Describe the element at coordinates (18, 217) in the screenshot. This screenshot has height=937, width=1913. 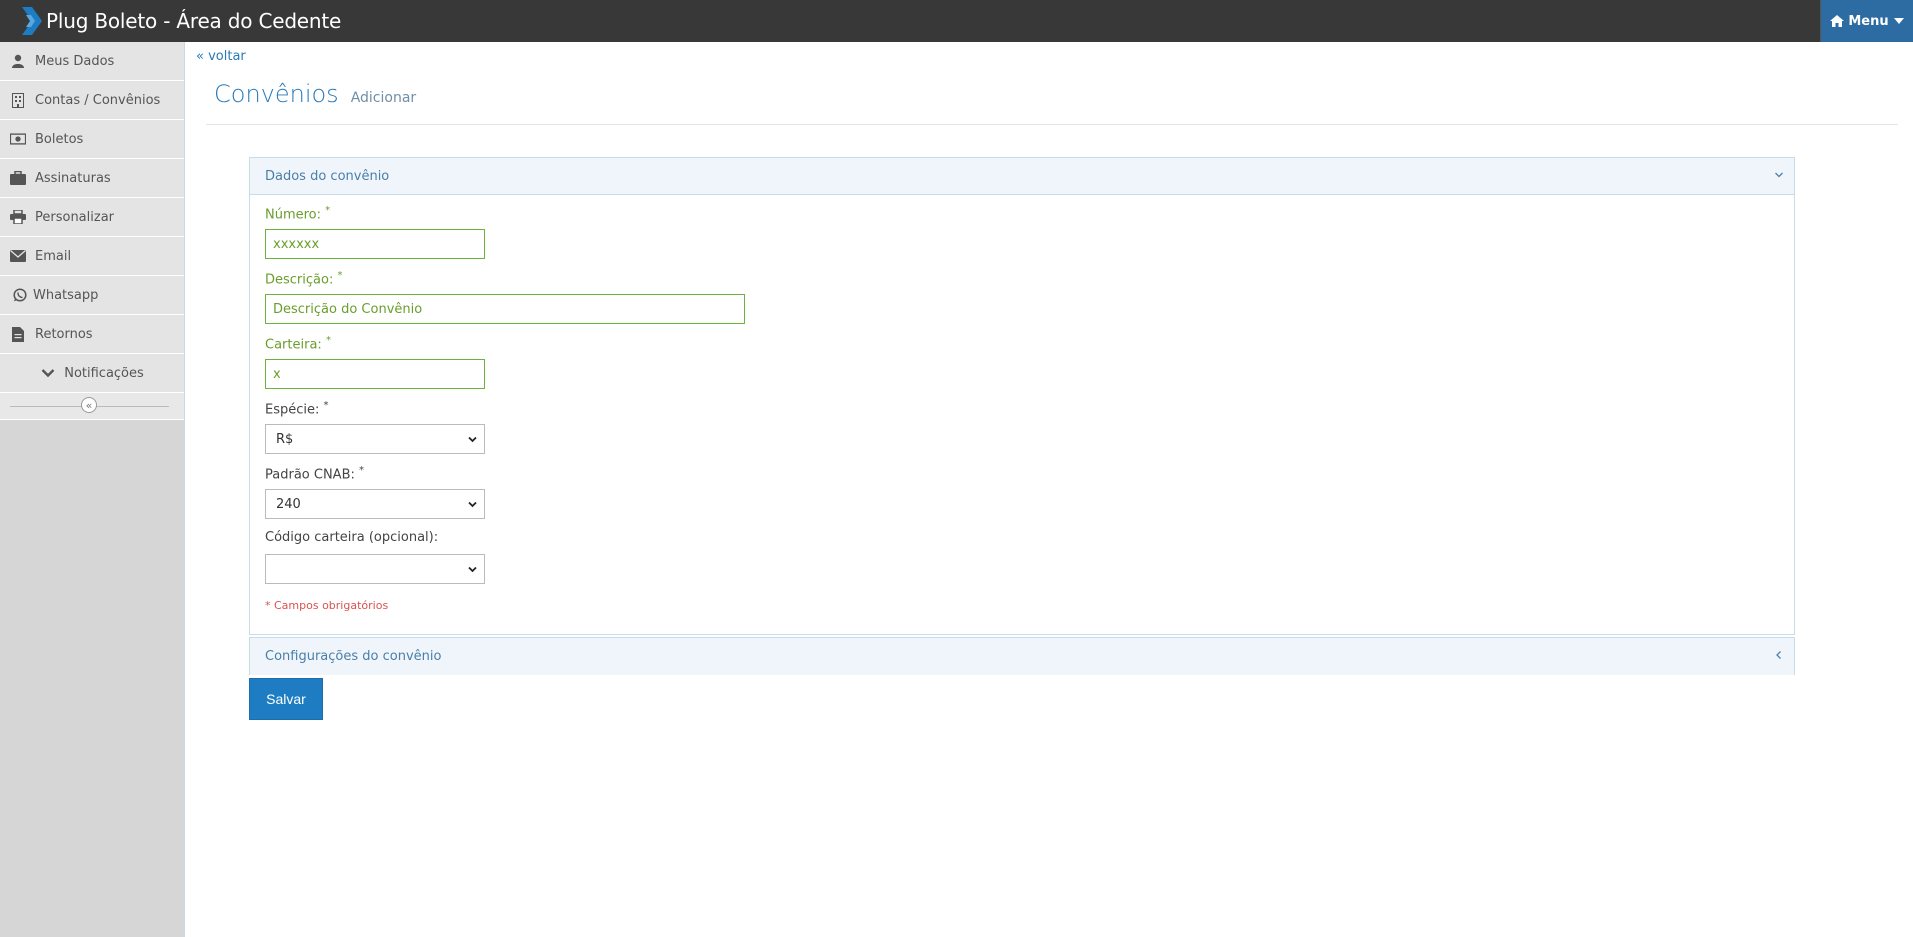
I see `print-icon` at that location.